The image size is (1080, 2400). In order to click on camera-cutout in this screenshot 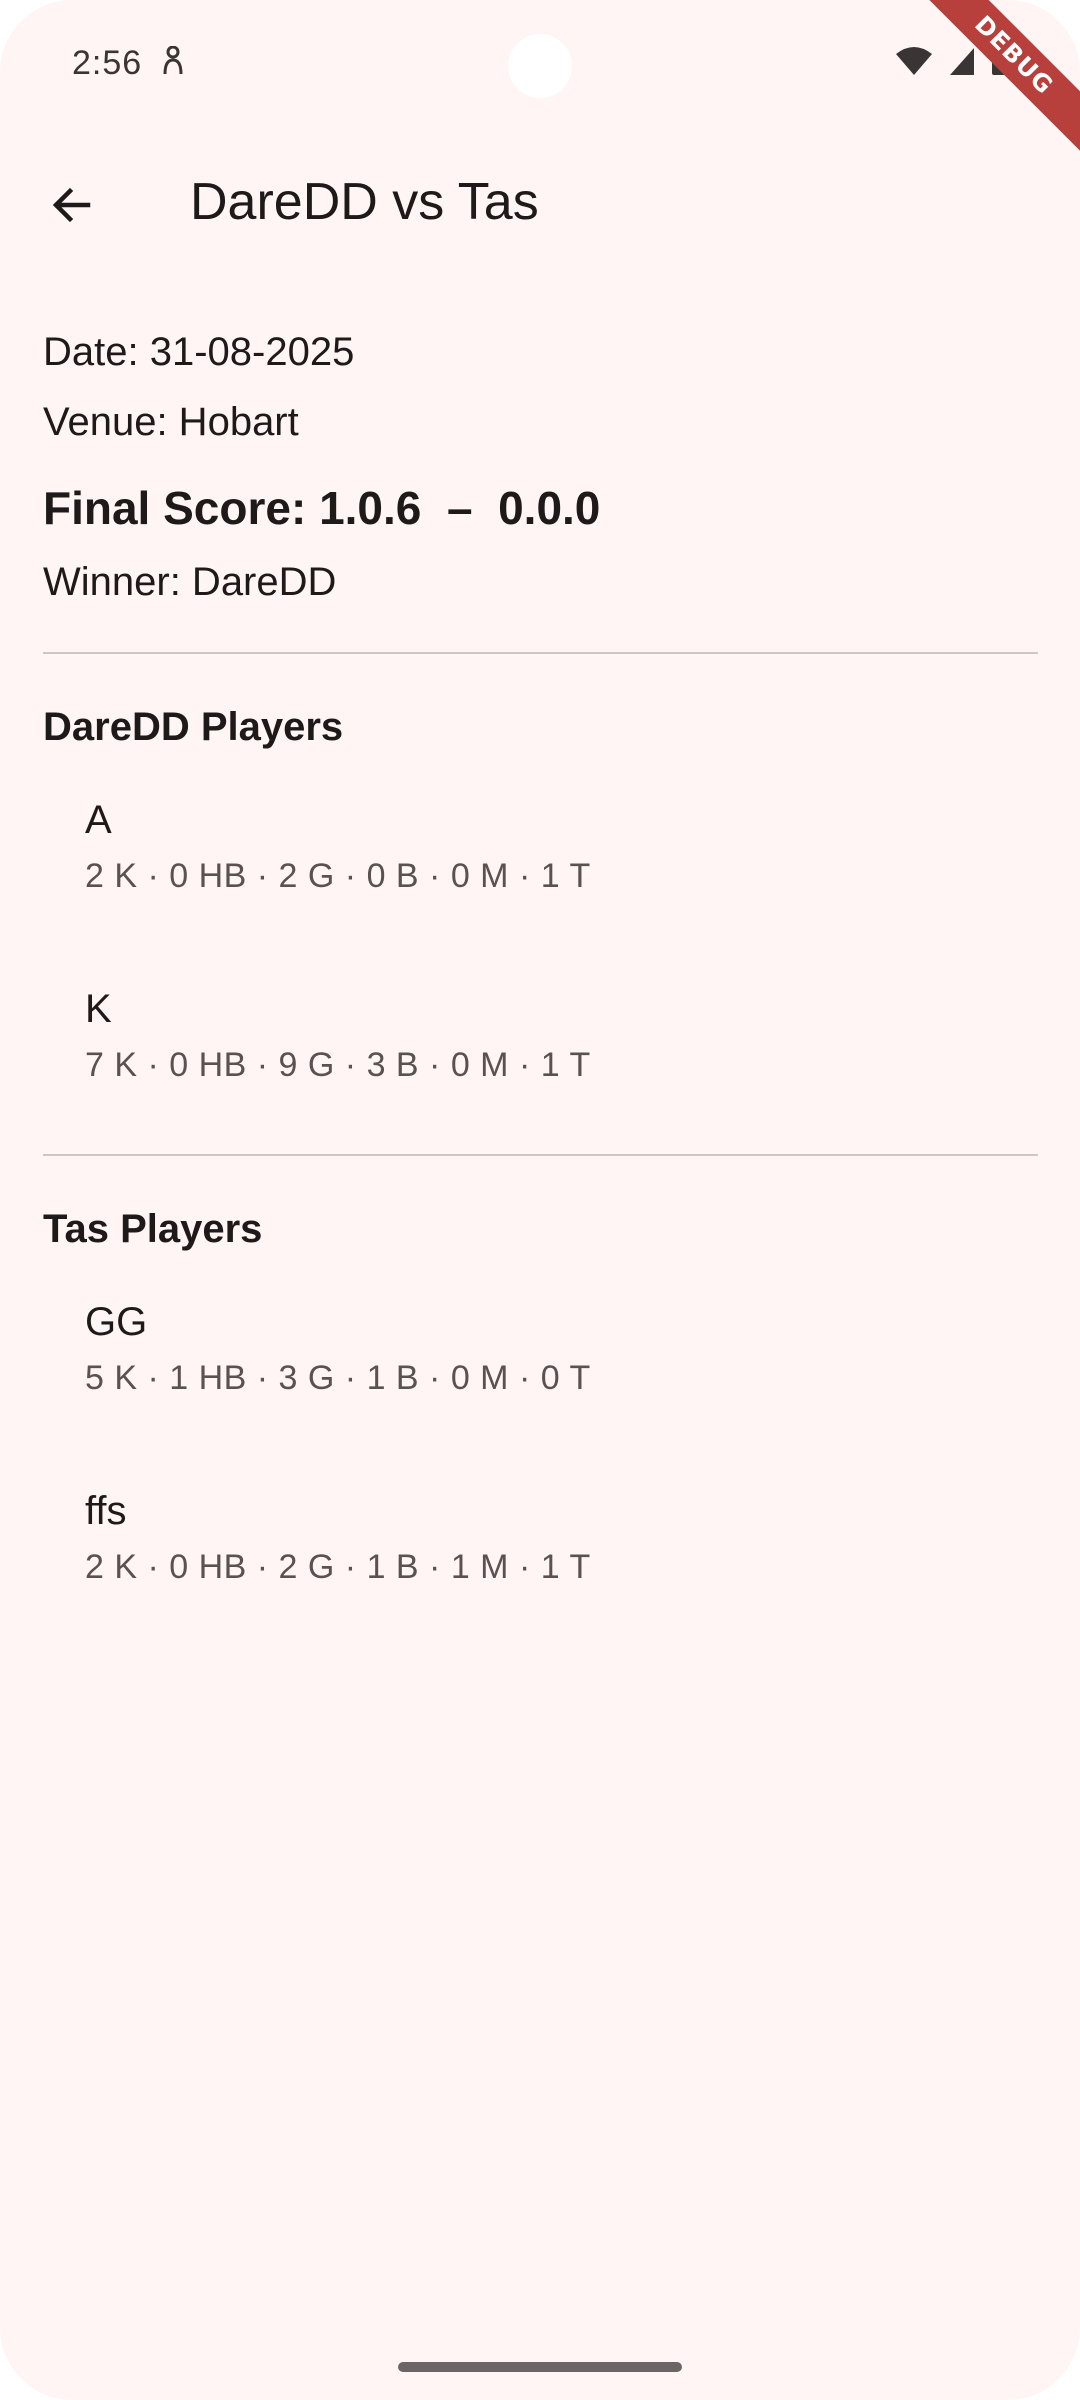, I will do `click(540, 66)`.